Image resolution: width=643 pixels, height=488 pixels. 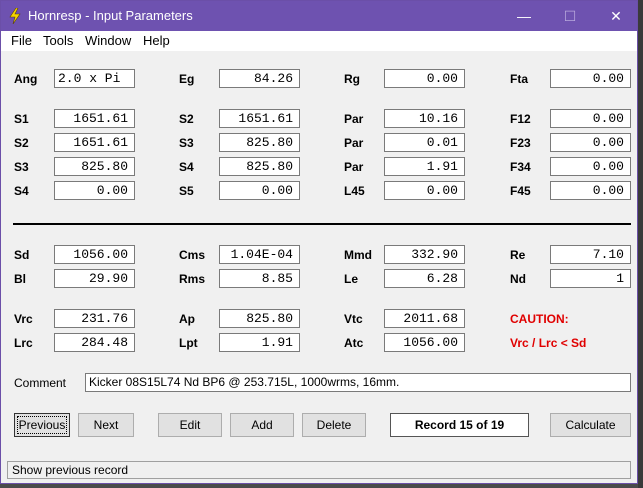 I want to click on label-cms: Cms, so click(x=192, y=255).